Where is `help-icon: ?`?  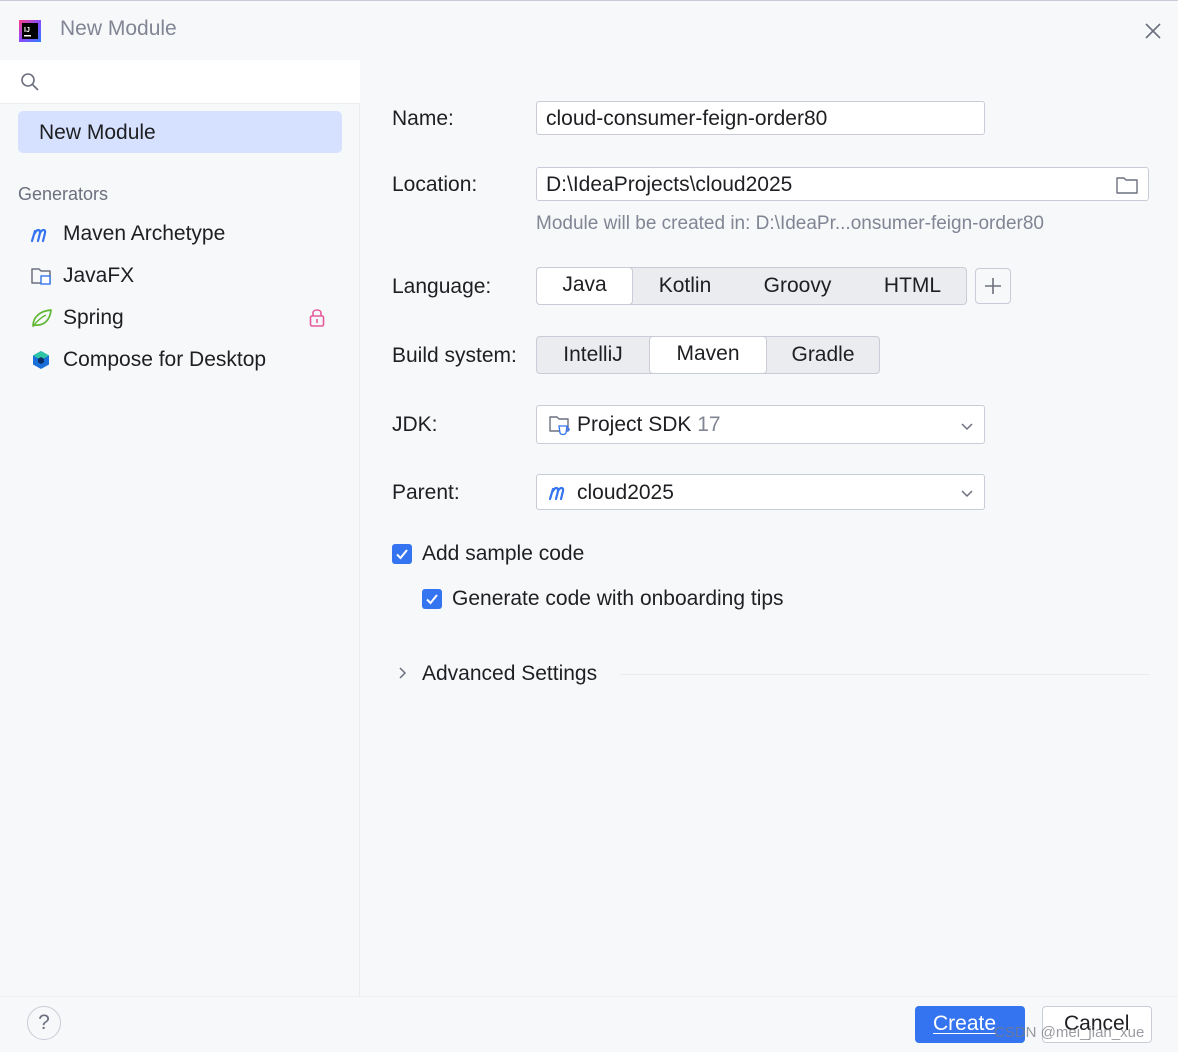
help-icon: ? is located at coordinates (44, 1022).